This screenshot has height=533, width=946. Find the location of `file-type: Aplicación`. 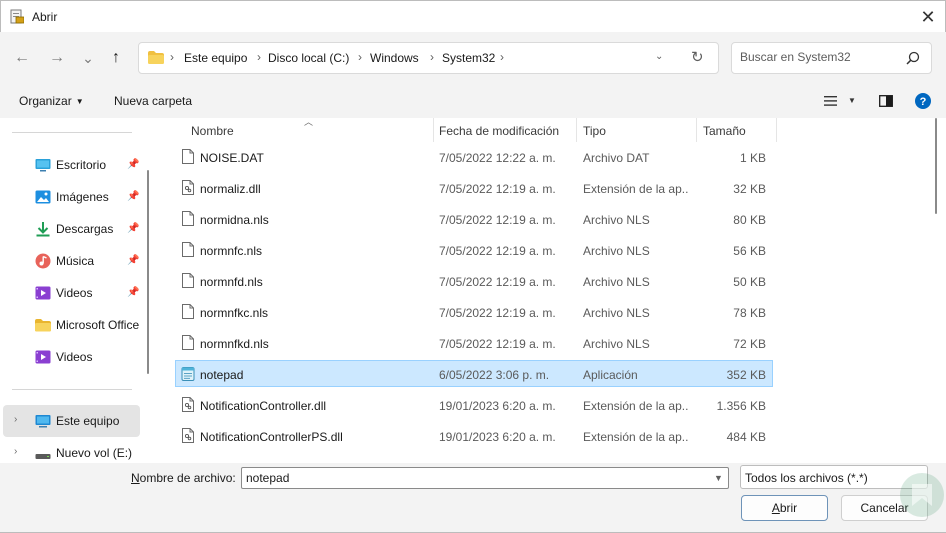

file-type: Aplicación is located at coordinates (610, 375).